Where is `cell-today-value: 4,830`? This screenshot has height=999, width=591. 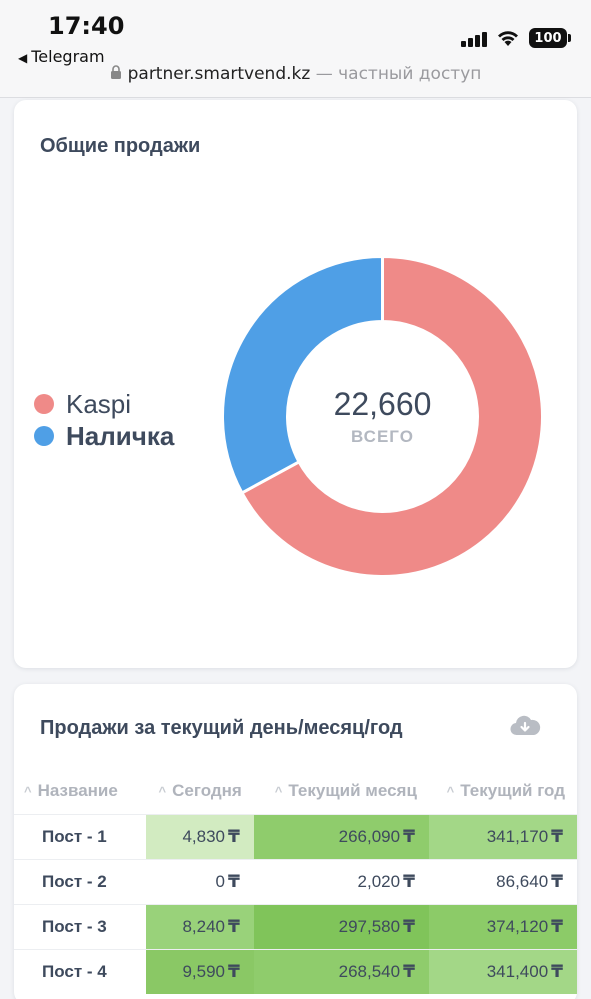
cell-today-value: 4,830 is located at coordinates (203, 836).